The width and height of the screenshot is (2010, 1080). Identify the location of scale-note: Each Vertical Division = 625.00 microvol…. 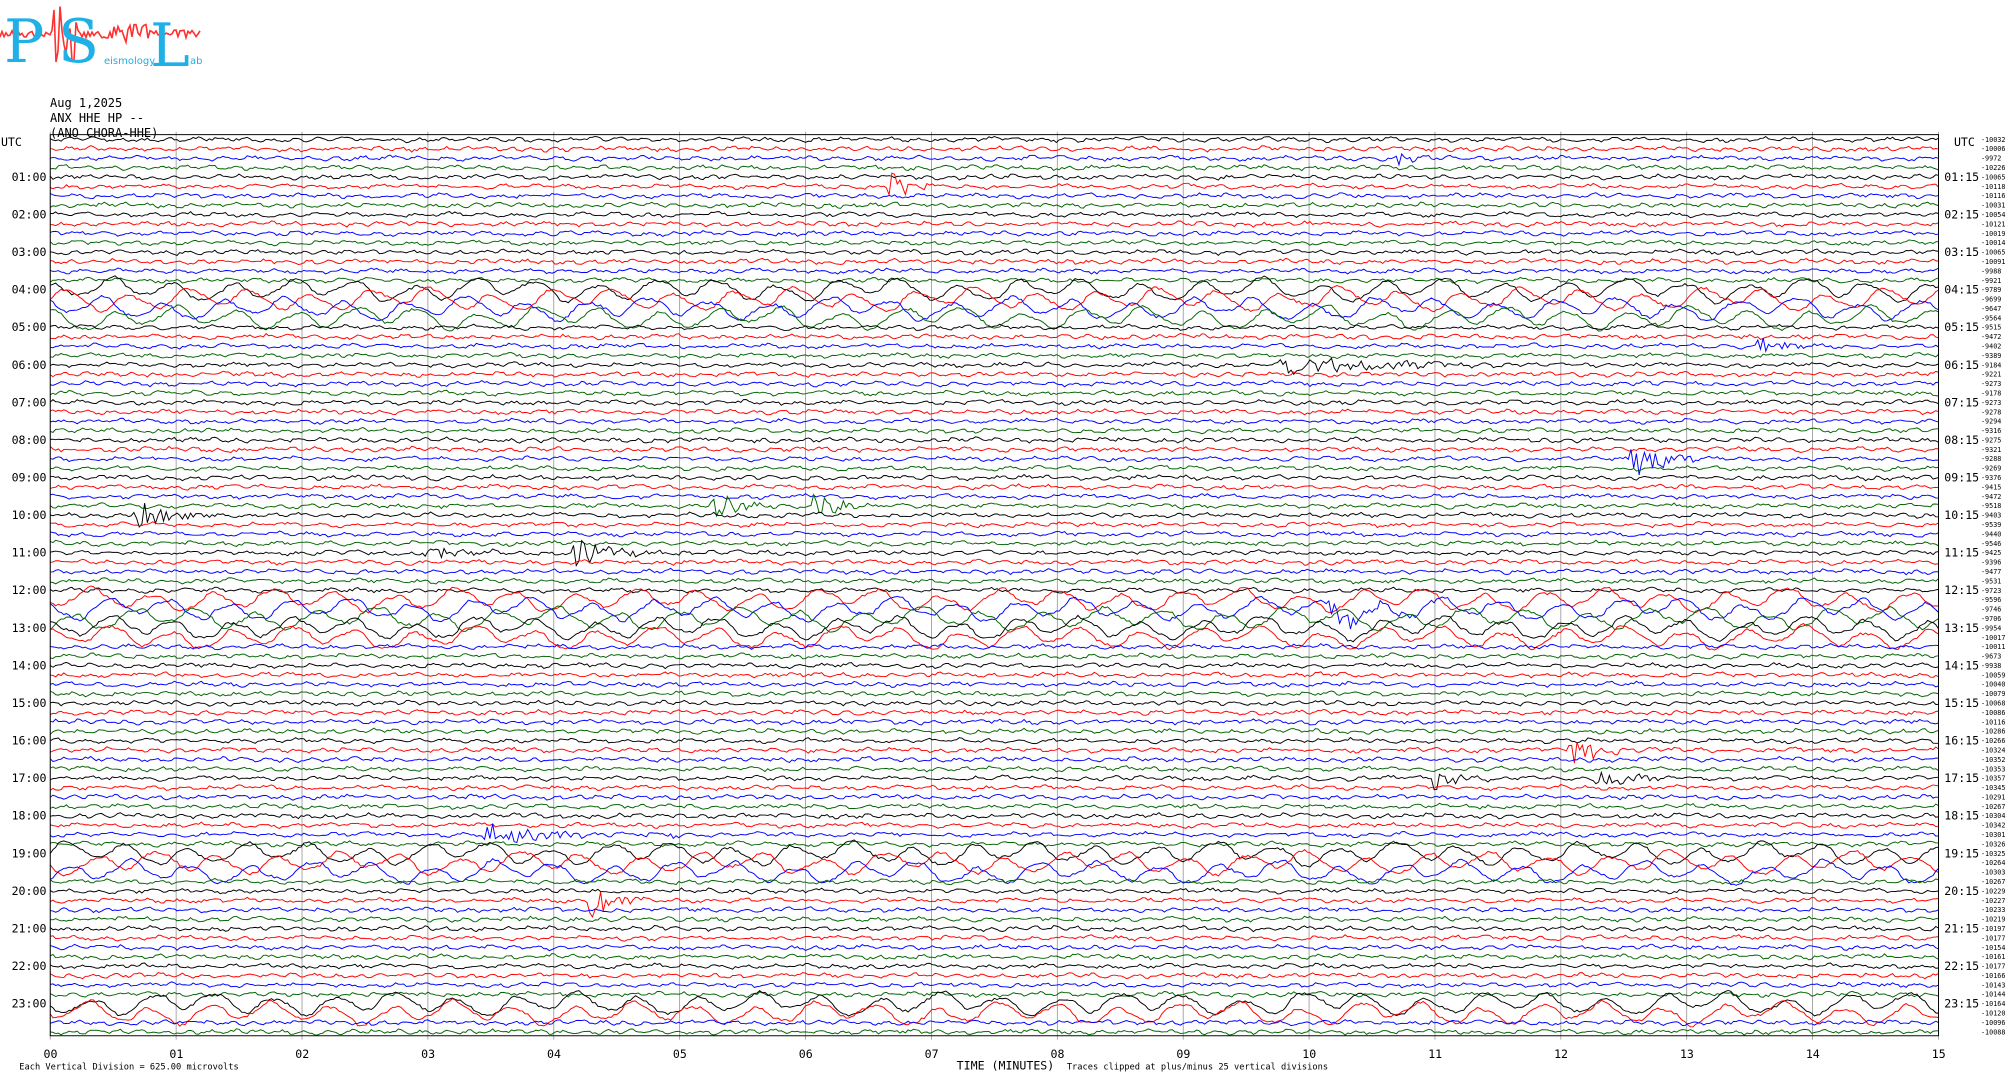
(128, 1067).